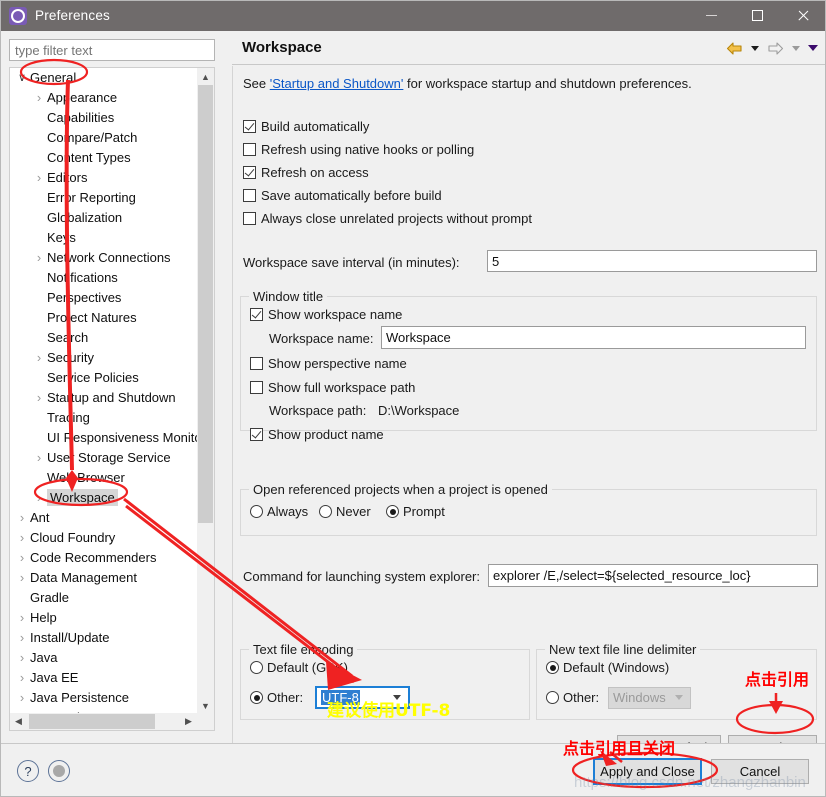  What do you see at coordinates (103, 538) in the screenshot?
I see `sidebar-item-cloud-foundry: › Cloud Foundry` at bounding box center [103, 538].